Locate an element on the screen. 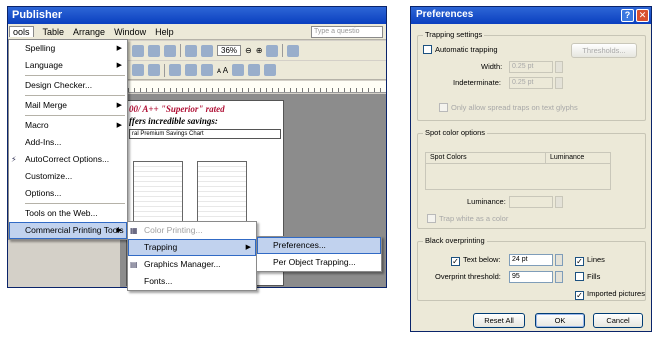 This screenshot has height=337, width=652. menu-item-label: Commercial Printing Tools is located at coordinates (74, 230).